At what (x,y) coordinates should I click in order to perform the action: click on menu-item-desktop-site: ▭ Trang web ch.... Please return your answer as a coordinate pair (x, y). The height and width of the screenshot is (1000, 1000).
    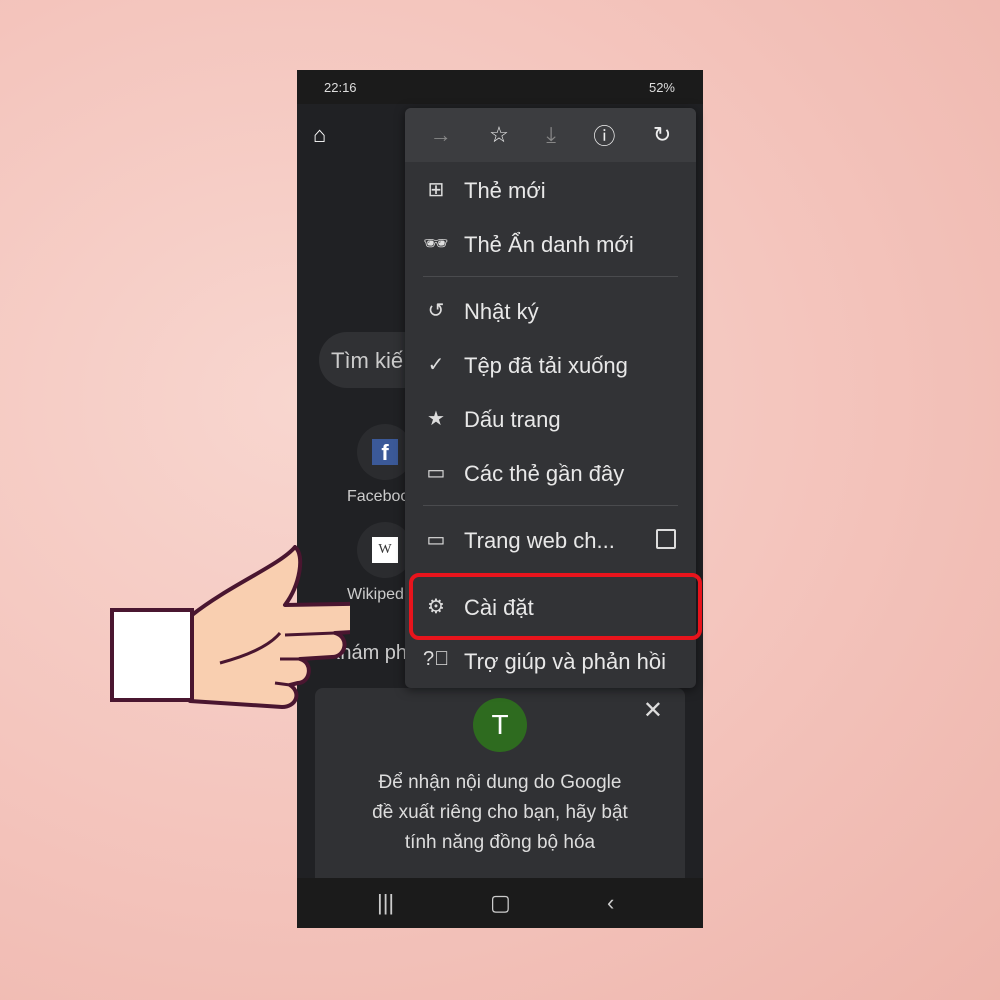
    Looking at the image, I should click on (550, 540).